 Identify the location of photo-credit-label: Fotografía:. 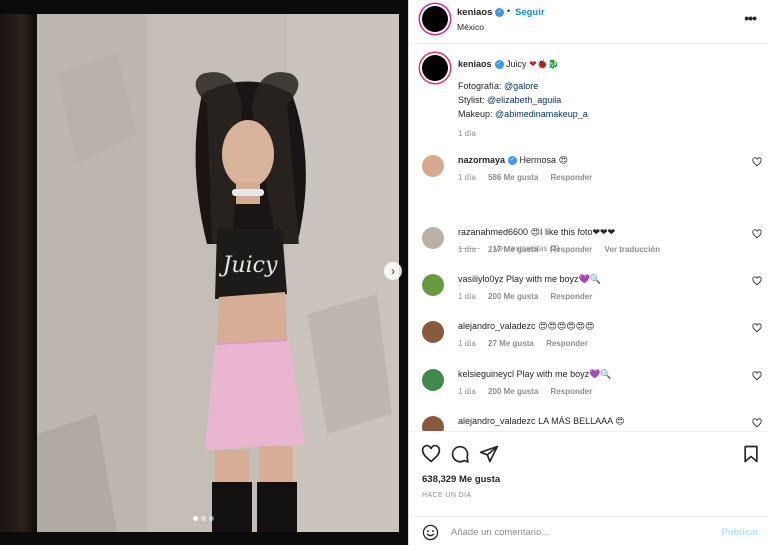
(480, 86).